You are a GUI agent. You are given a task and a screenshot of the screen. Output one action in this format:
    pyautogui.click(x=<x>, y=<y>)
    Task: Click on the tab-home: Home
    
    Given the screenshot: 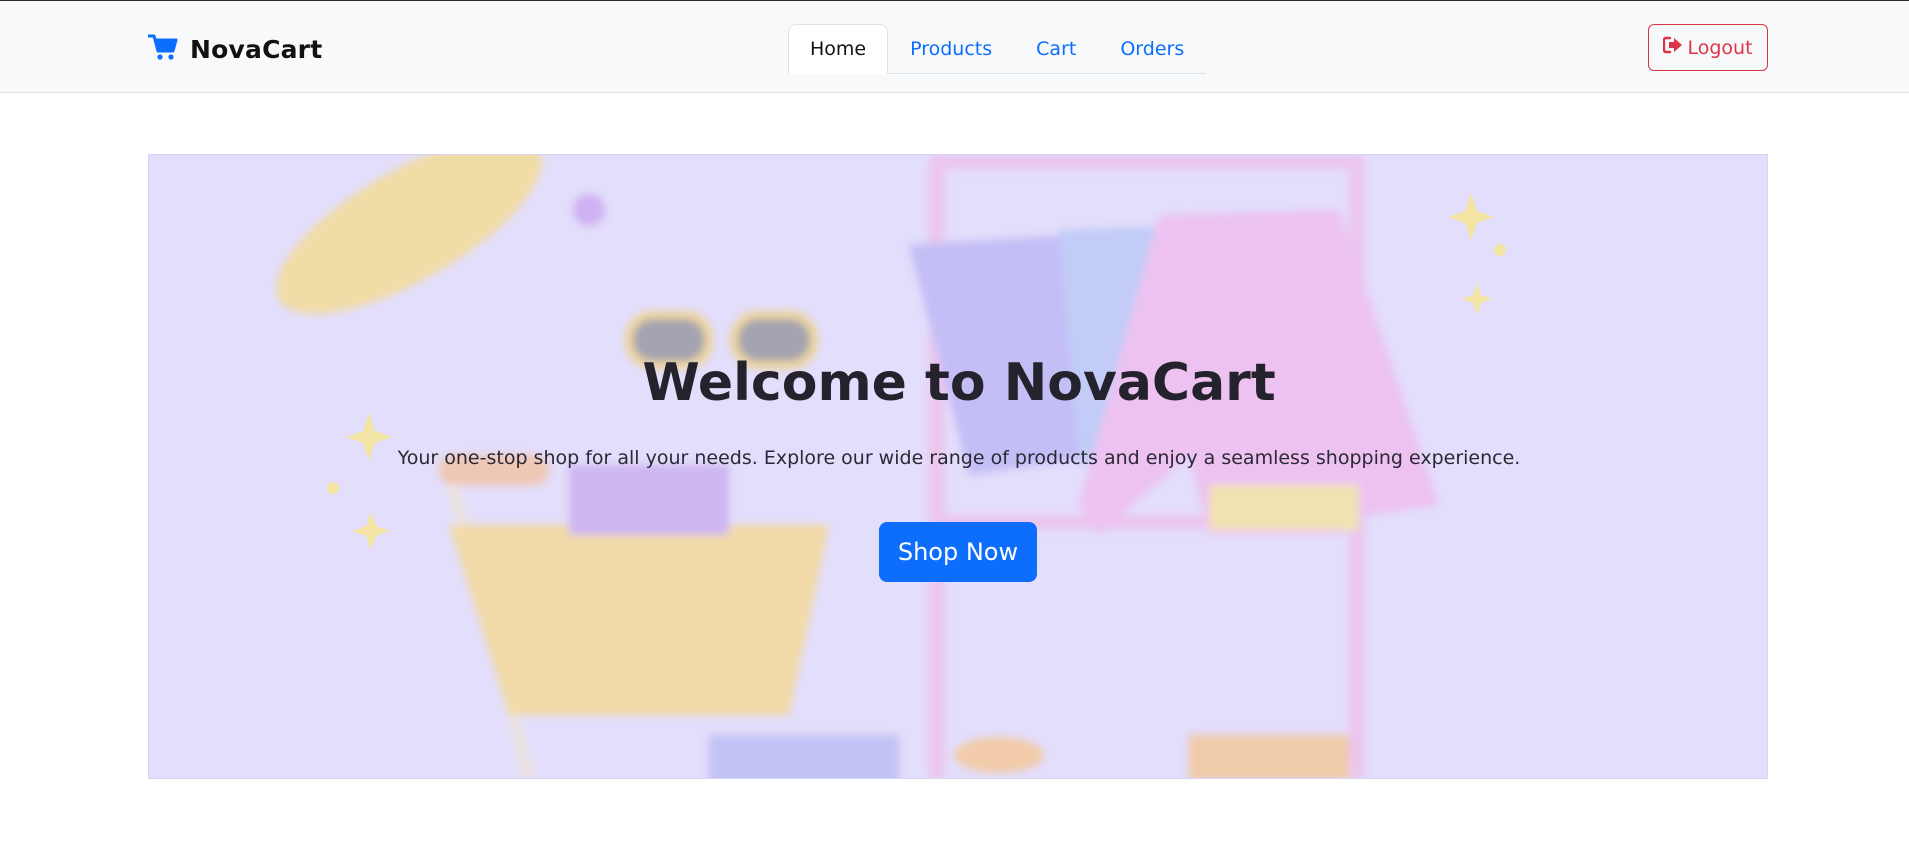 What is the action you would take?
    pyautogui.click(x=838, y=49)
    